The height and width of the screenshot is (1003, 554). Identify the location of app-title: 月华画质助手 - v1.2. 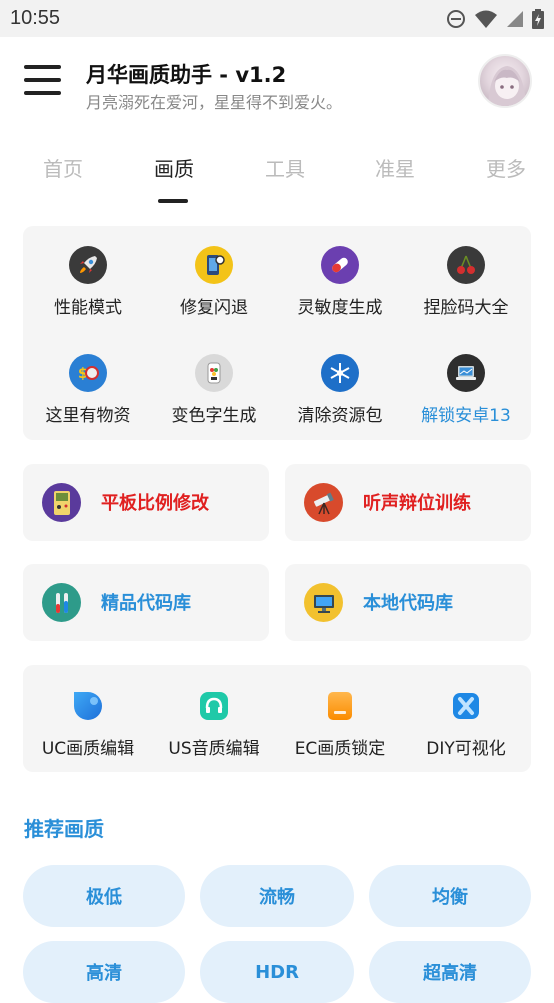
(186, 75).